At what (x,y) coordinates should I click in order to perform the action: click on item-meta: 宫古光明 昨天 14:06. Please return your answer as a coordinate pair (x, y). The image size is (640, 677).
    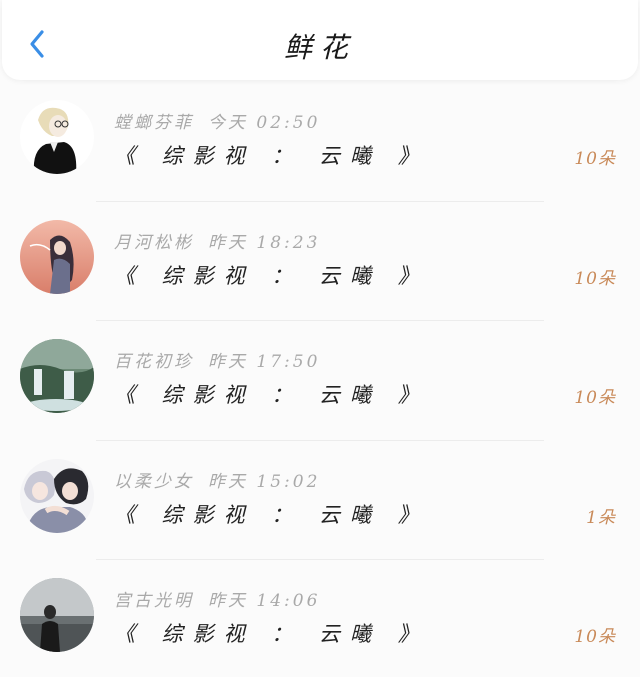
    Looking at the image, I should click on (217, 598).